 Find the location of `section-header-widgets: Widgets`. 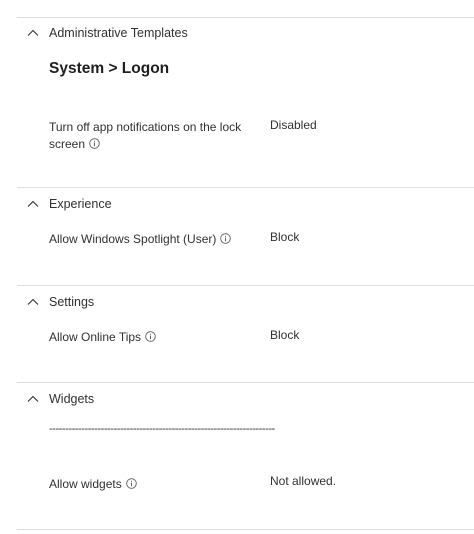

section-header-widgets: Widgets is located at coordinates (60, 399).